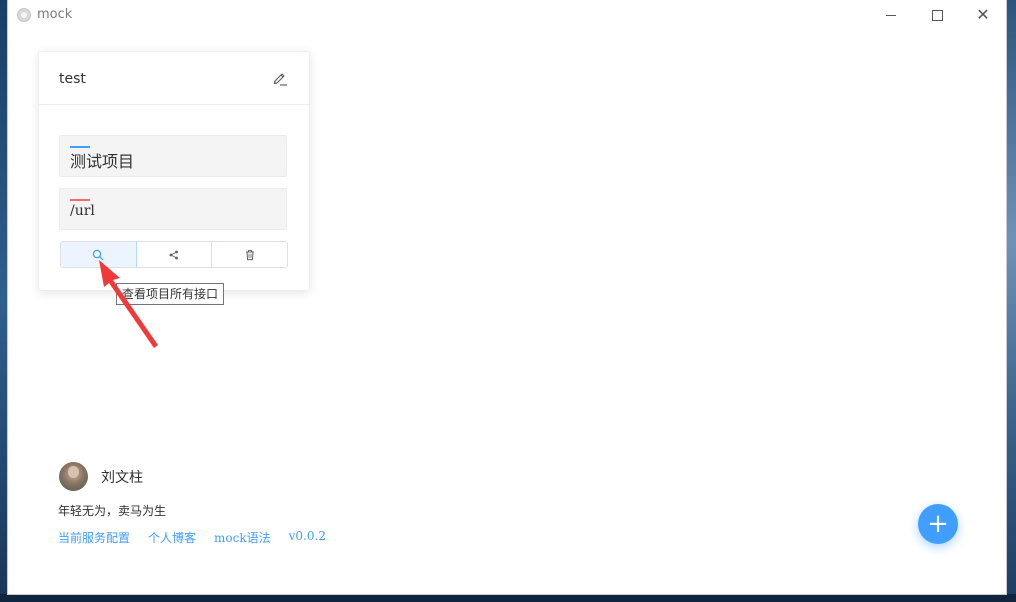 Image resolution: width=1016 pixels, height=602 pixels. I want to click on project-title: test, so click(72, 79).